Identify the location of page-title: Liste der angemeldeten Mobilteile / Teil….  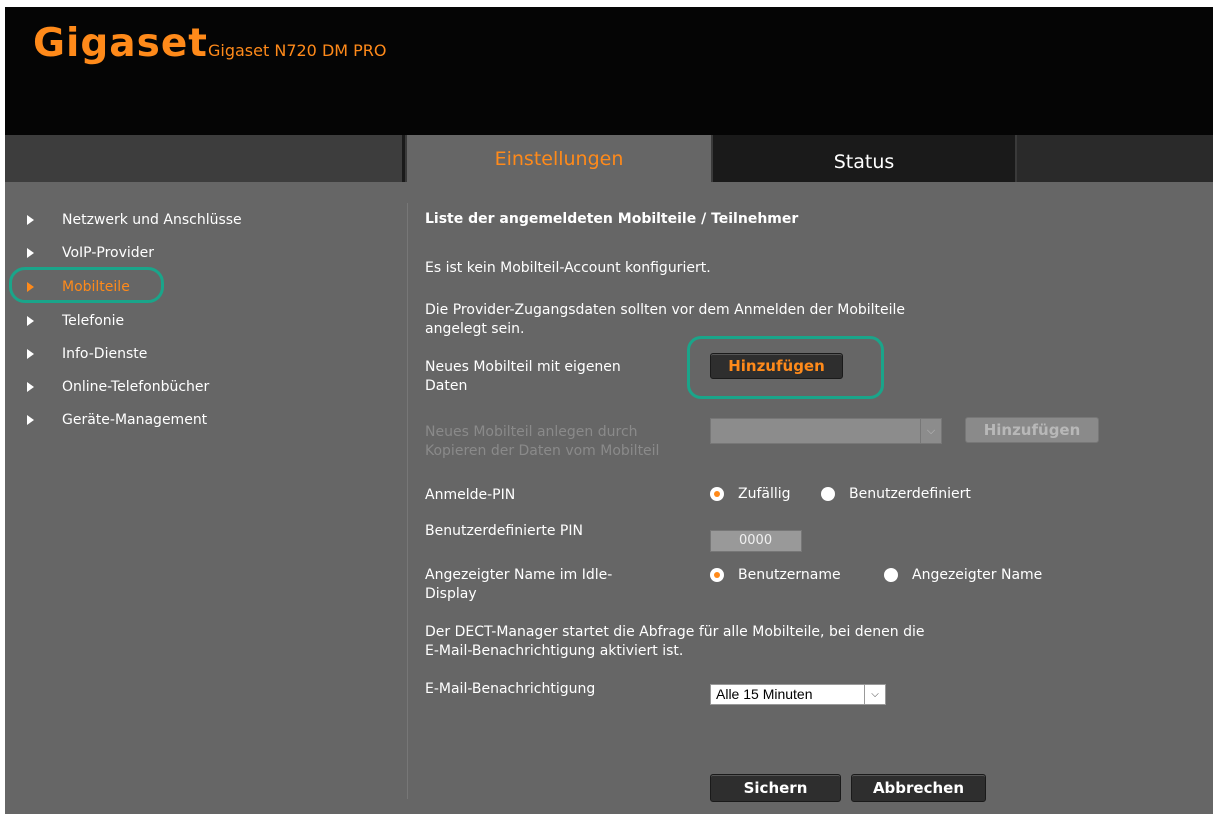
(612, 219).